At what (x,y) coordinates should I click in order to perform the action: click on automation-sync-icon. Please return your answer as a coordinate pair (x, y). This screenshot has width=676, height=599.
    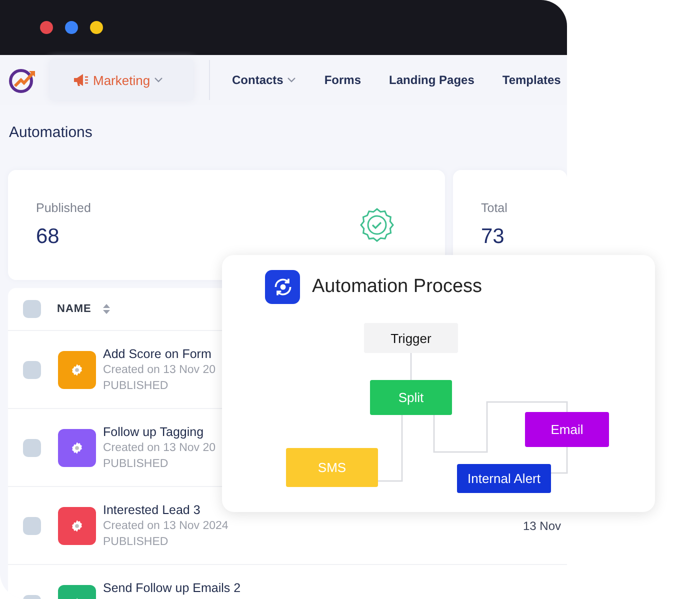
    Looking at the image, I should click on (282, 287).